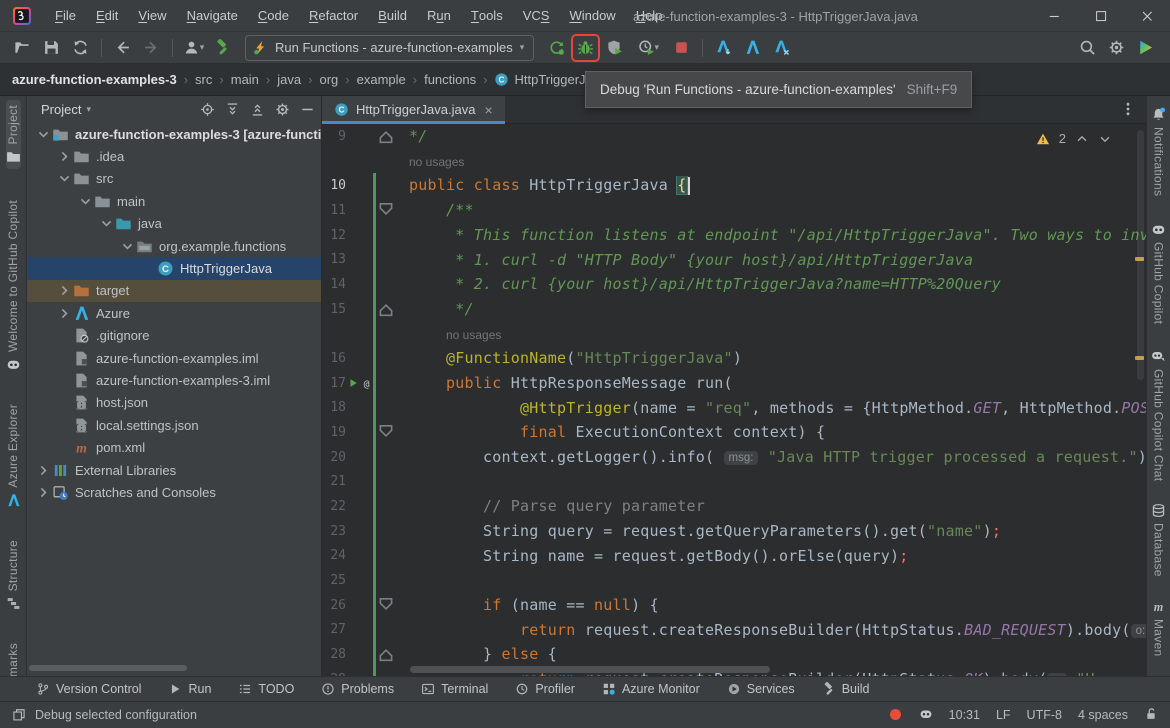 The height and width of the screenshot is (728, 1170). Describe the element at coordinates (174, 156) in the screenshot. I see `project-tree-row: .idea` at that location.